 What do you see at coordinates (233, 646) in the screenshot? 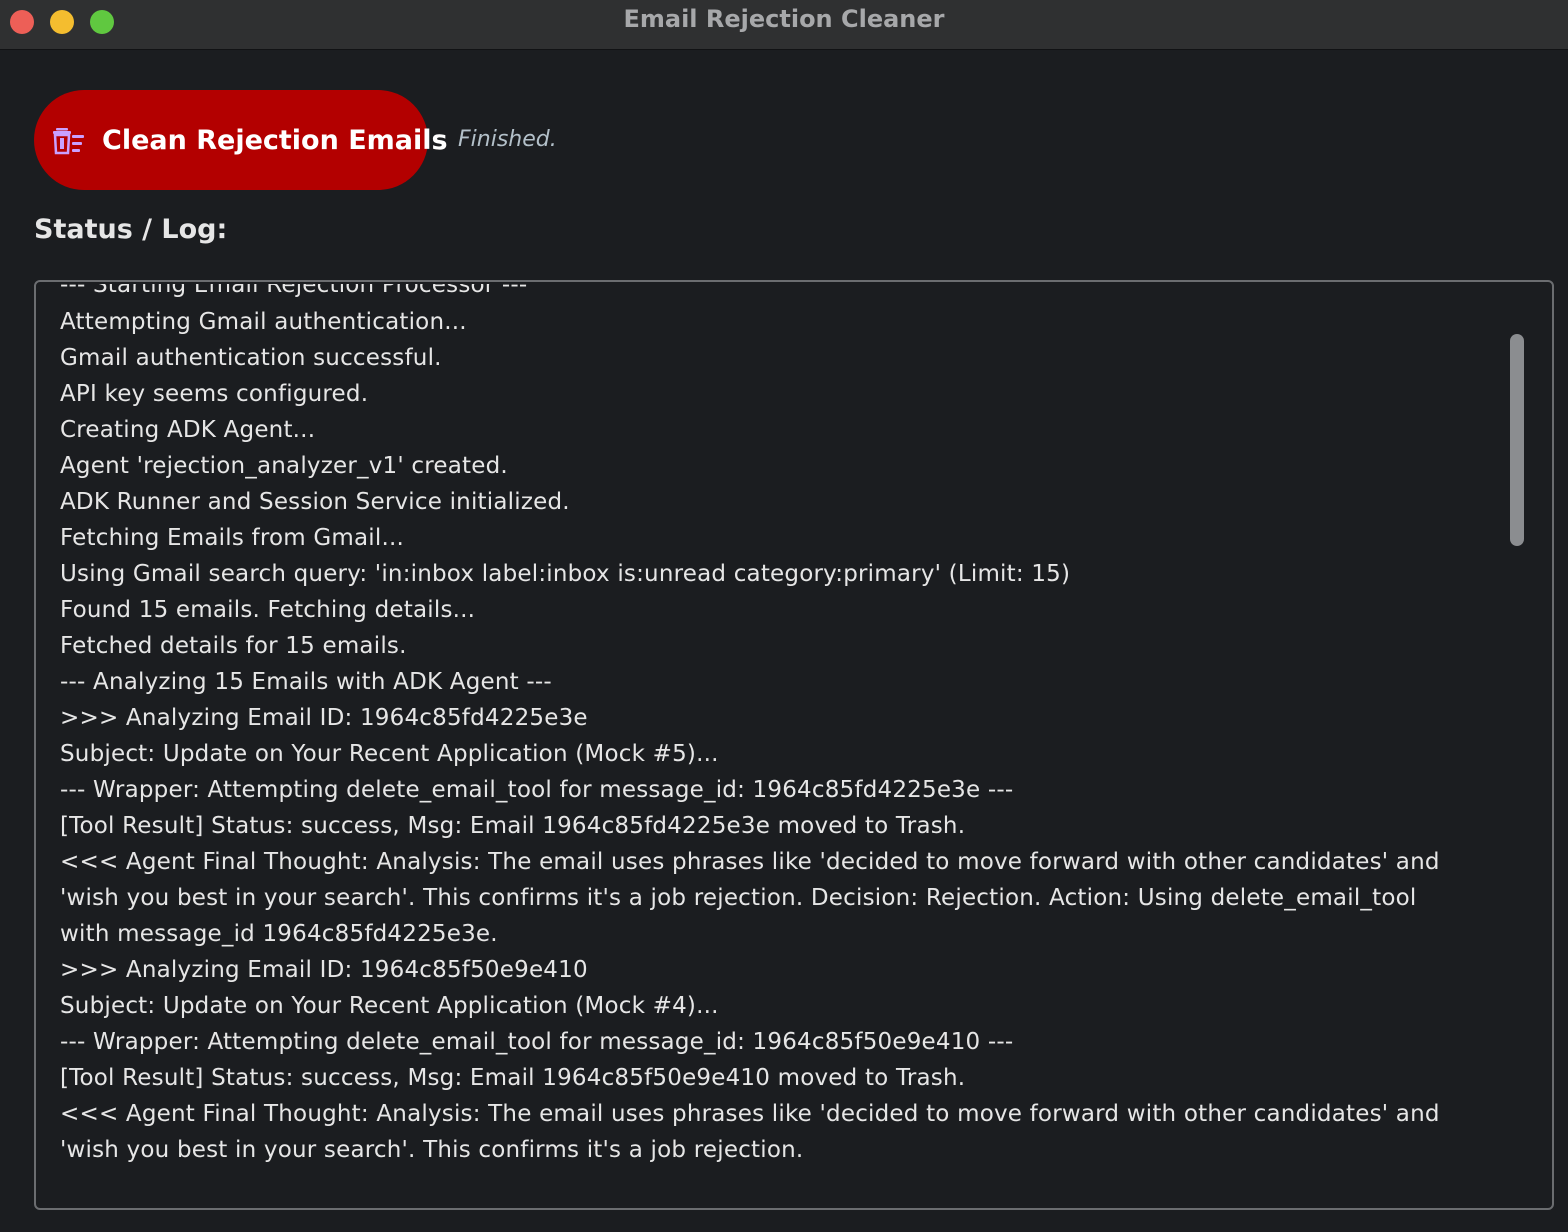
I see `log-line: Fetched details for 15 emails.` at bounding box center [233, 646].